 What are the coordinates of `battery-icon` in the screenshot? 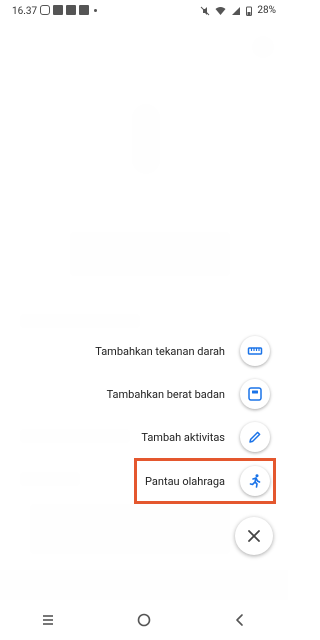 It's located at (249, 11).